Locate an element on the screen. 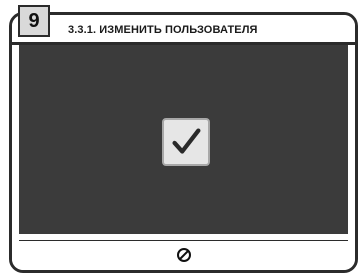  confirm-checkbox is located at coordinates (186, 142).